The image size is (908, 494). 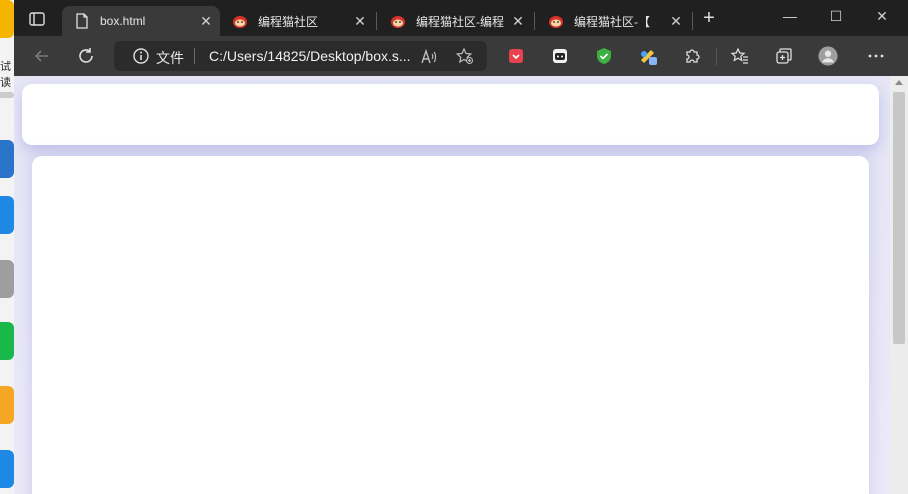 What do you see at coordinates (648, 56) in the screenshot?
I see `colorful-extension-icon` at bounding box center [648, 56].